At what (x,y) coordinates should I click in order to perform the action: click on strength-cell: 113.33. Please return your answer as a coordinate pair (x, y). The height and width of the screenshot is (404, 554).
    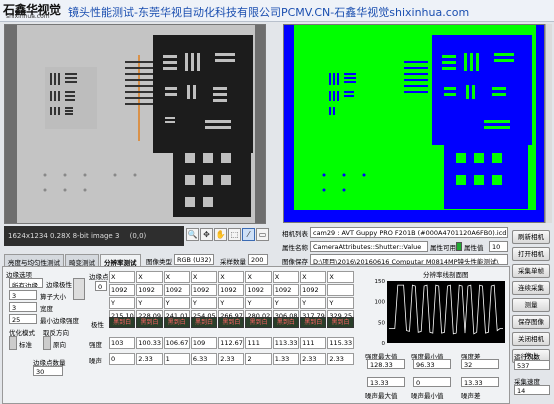
    Looking at the image, I should click on (286, 343).